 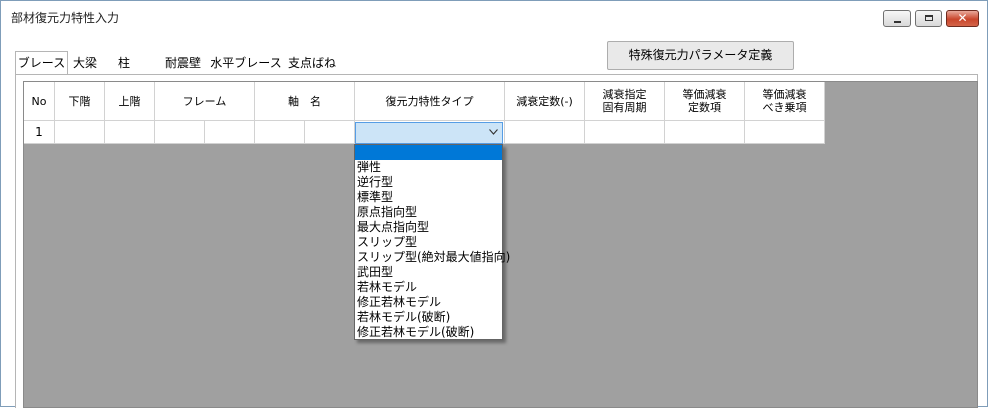 What do you see at coordinates (429, 133) in the screenshot?
I see `restoring-type-combobox` at bounding box center [429, 133].